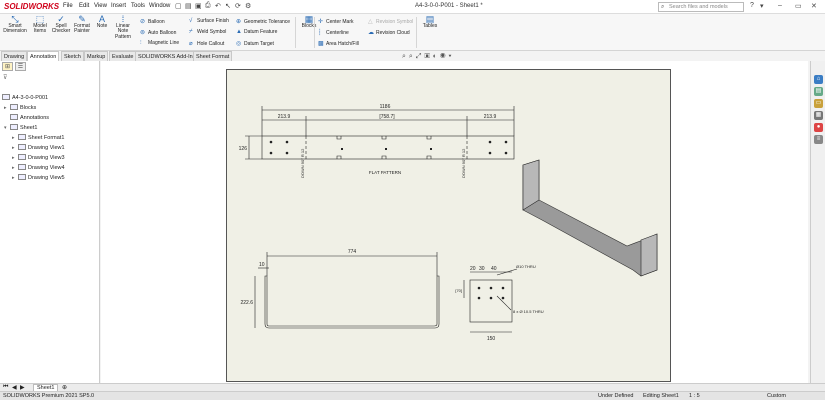  What do you see at coordinates (694, 396) in the screenshot?
I see `scale-status: 1 : 5` at bounding box center [694, 396].